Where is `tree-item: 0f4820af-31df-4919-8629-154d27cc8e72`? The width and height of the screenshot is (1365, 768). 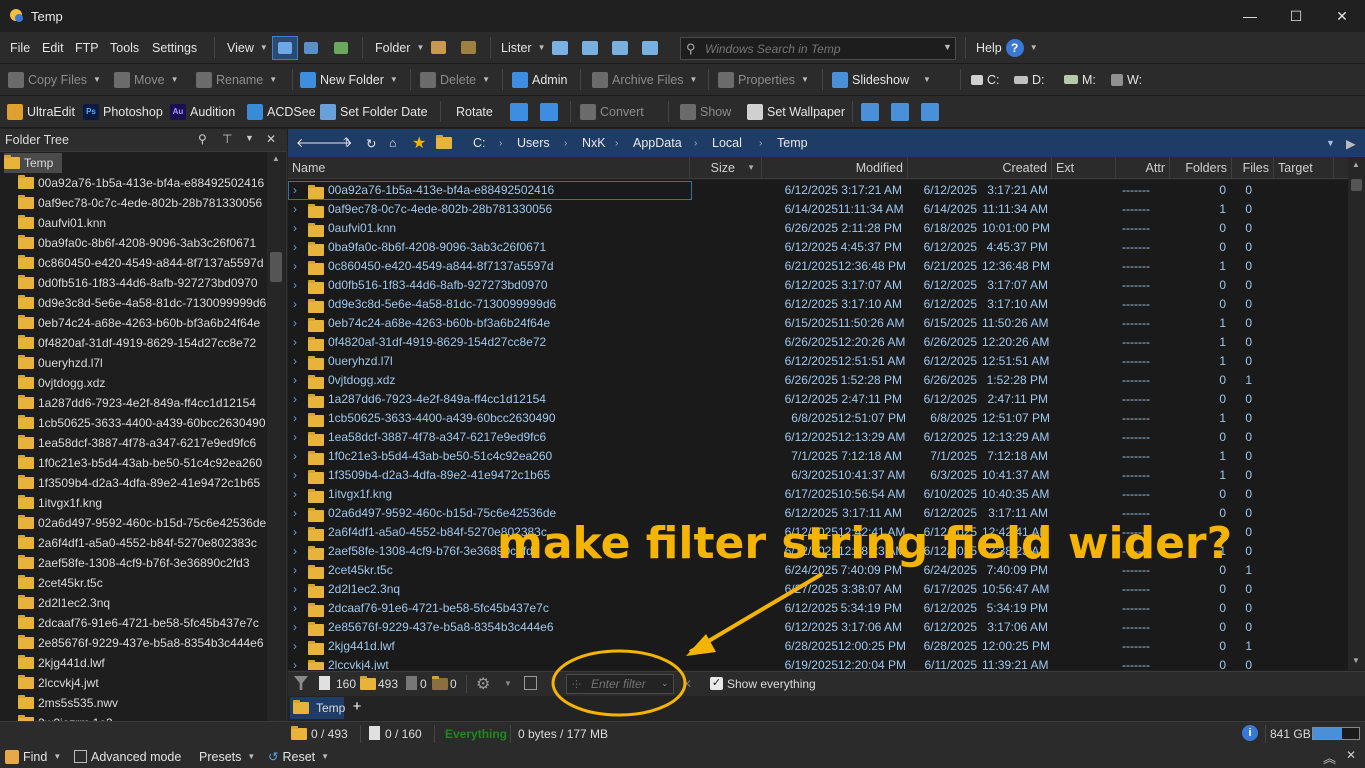
tree-item: 0f4820af-31df-4919-8629-154d27cc8e72 is located at coordinates (133, 343).